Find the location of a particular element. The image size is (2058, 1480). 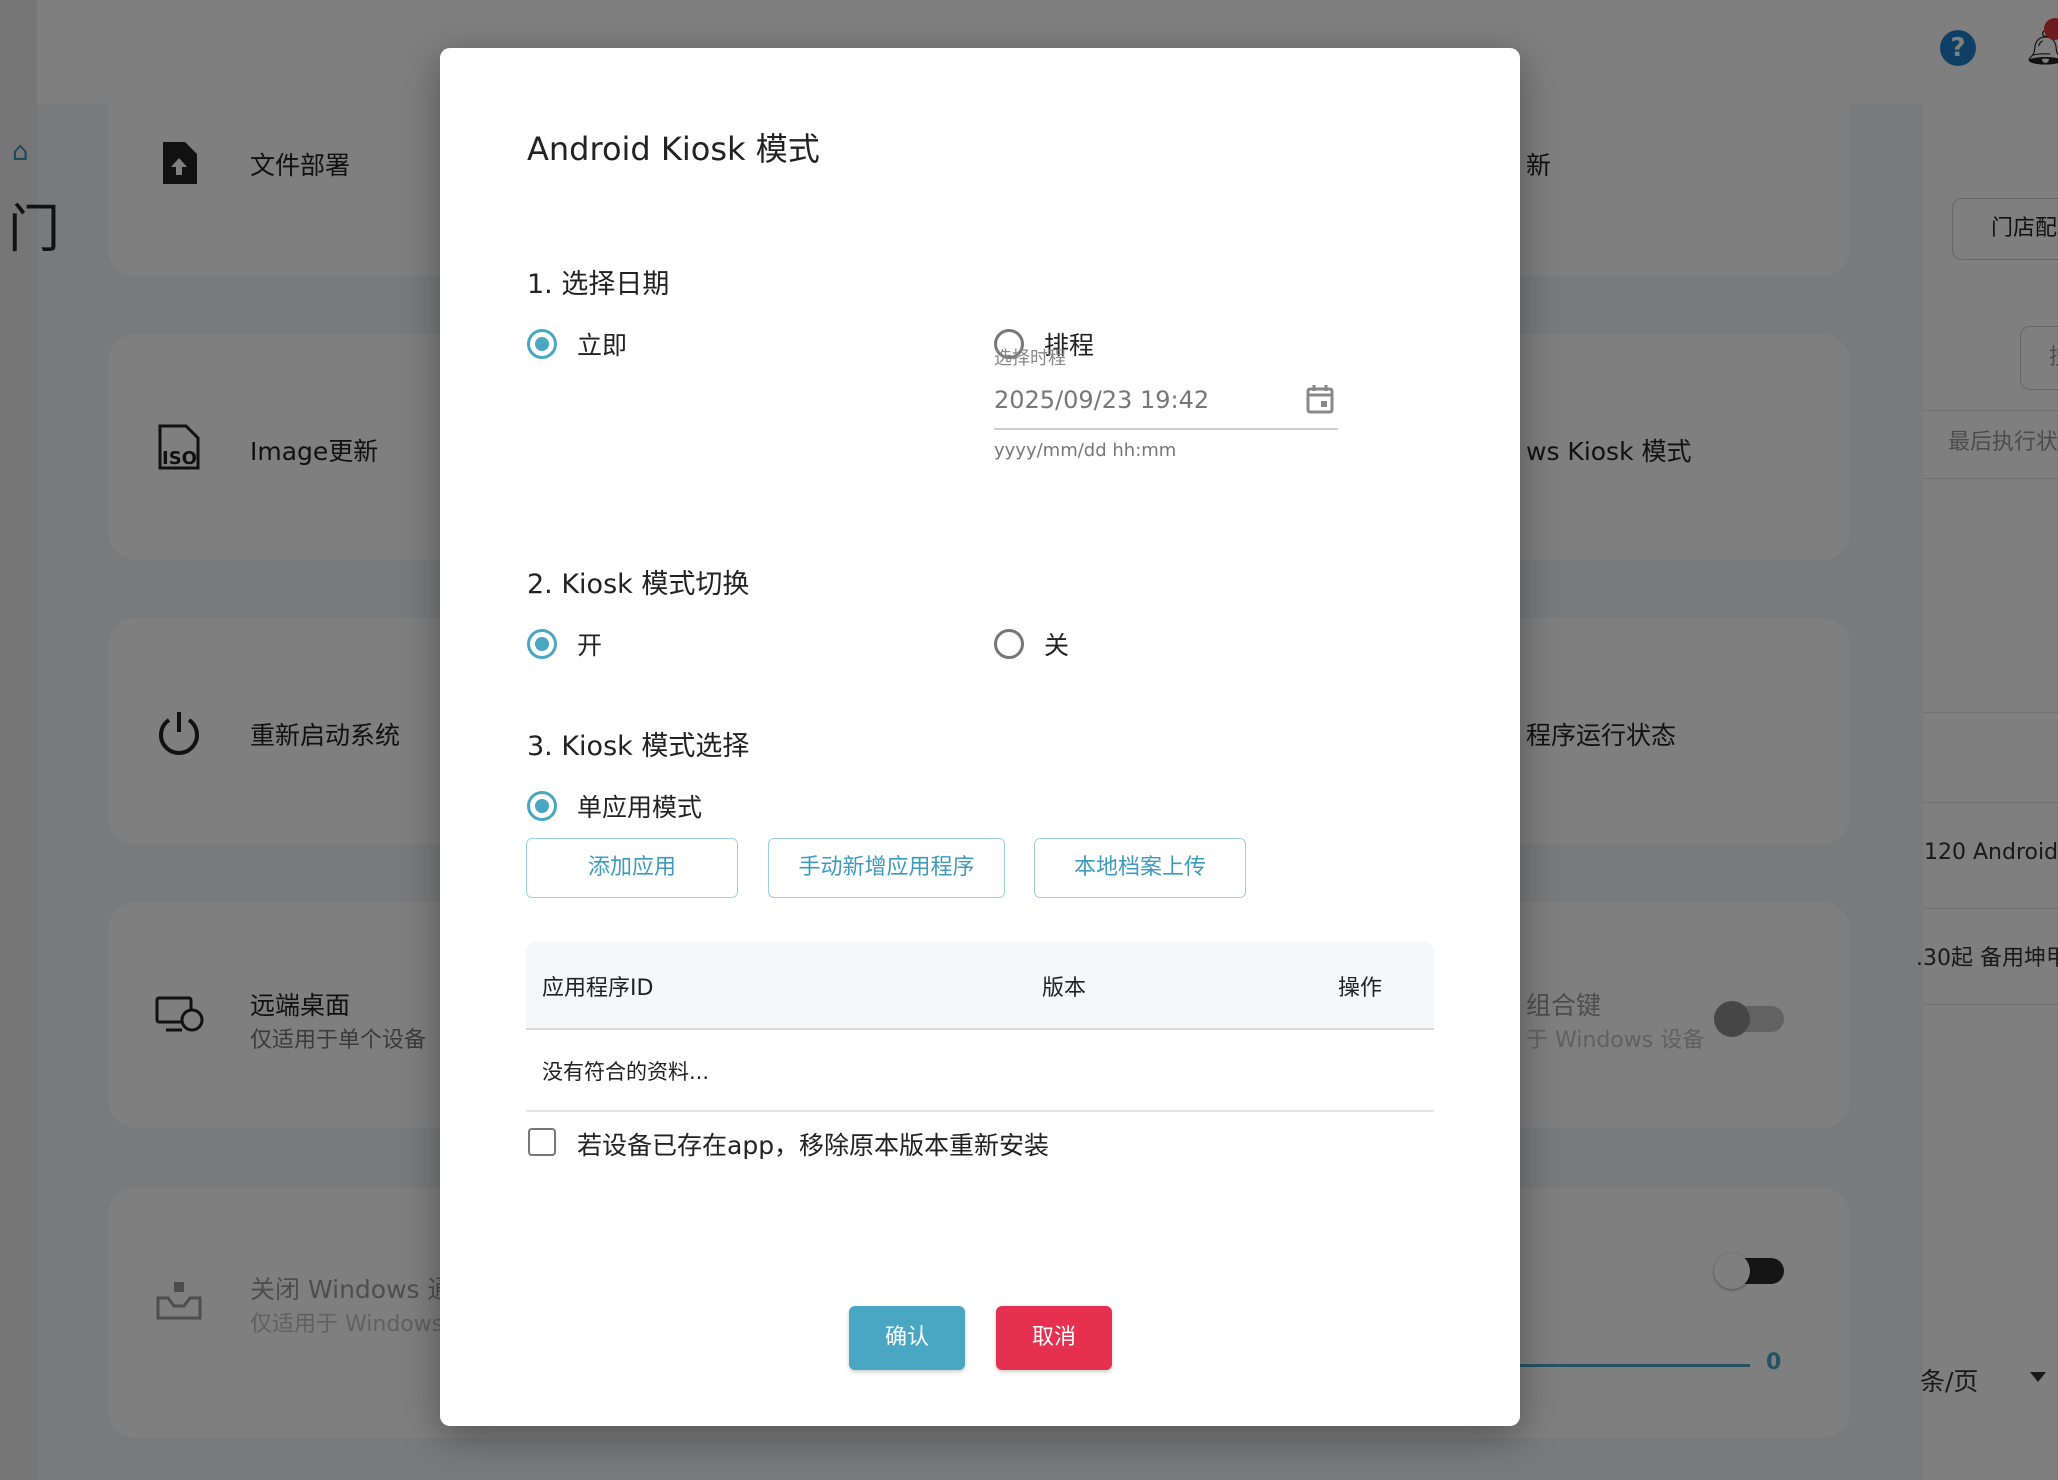

radio-kiosk-off is located at coordinates (1009, 644).